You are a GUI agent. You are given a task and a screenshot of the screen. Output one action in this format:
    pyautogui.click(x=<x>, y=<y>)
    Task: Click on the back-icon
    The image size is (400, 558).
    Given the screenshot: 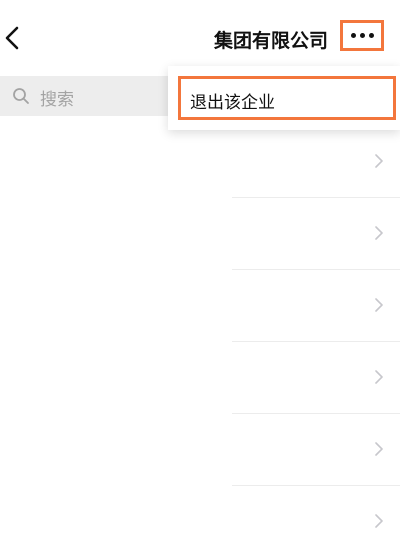 What is the action you would take?
    pyautogui.click(x=13, y=38)
    